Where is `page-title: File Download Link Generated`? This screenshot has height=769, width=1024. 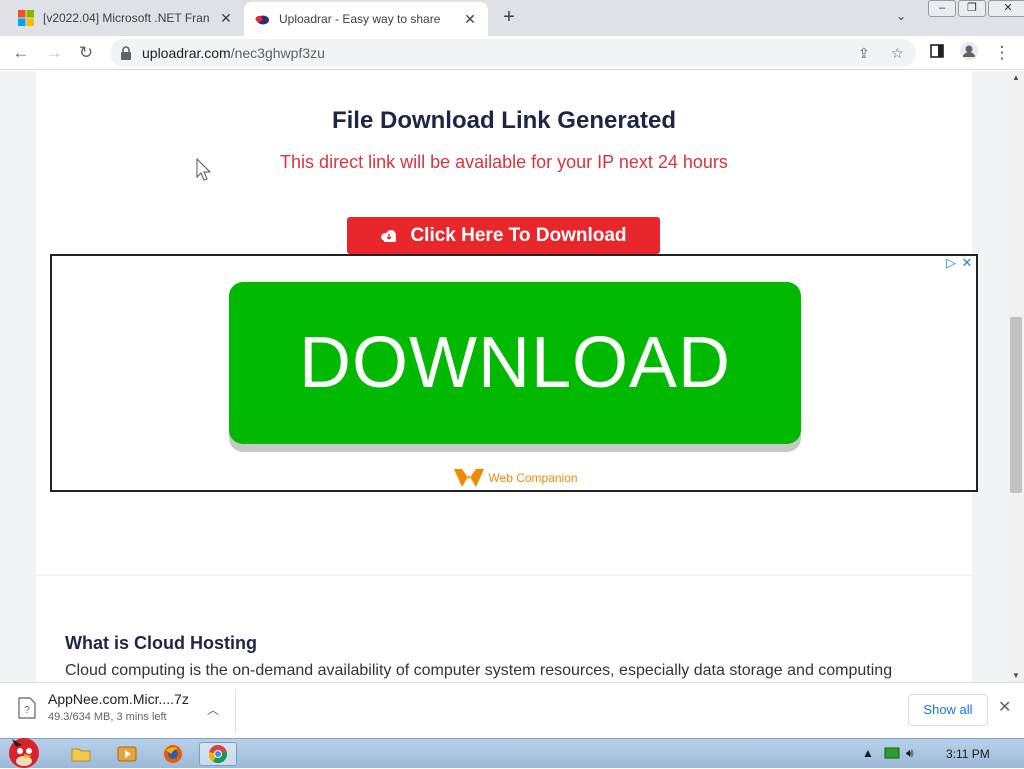 page-title: File Download Link Generated is located at coordinates (504, 120).